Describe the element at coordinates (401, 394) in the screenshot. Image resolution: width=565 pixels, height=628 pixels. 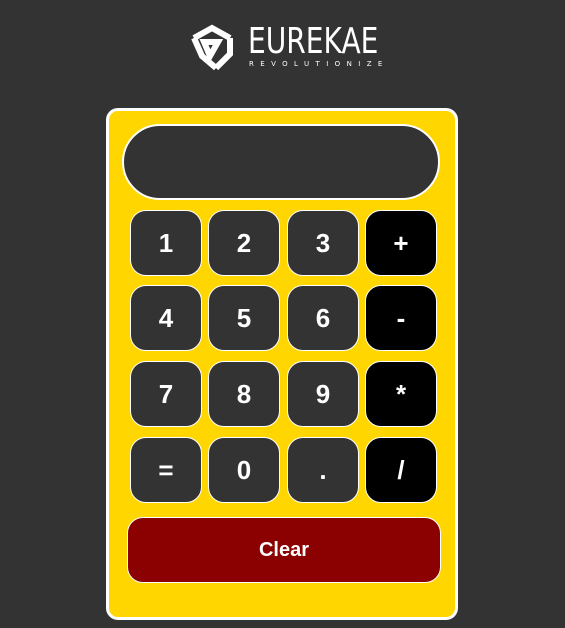
I see `key-multiply: *` at that location.